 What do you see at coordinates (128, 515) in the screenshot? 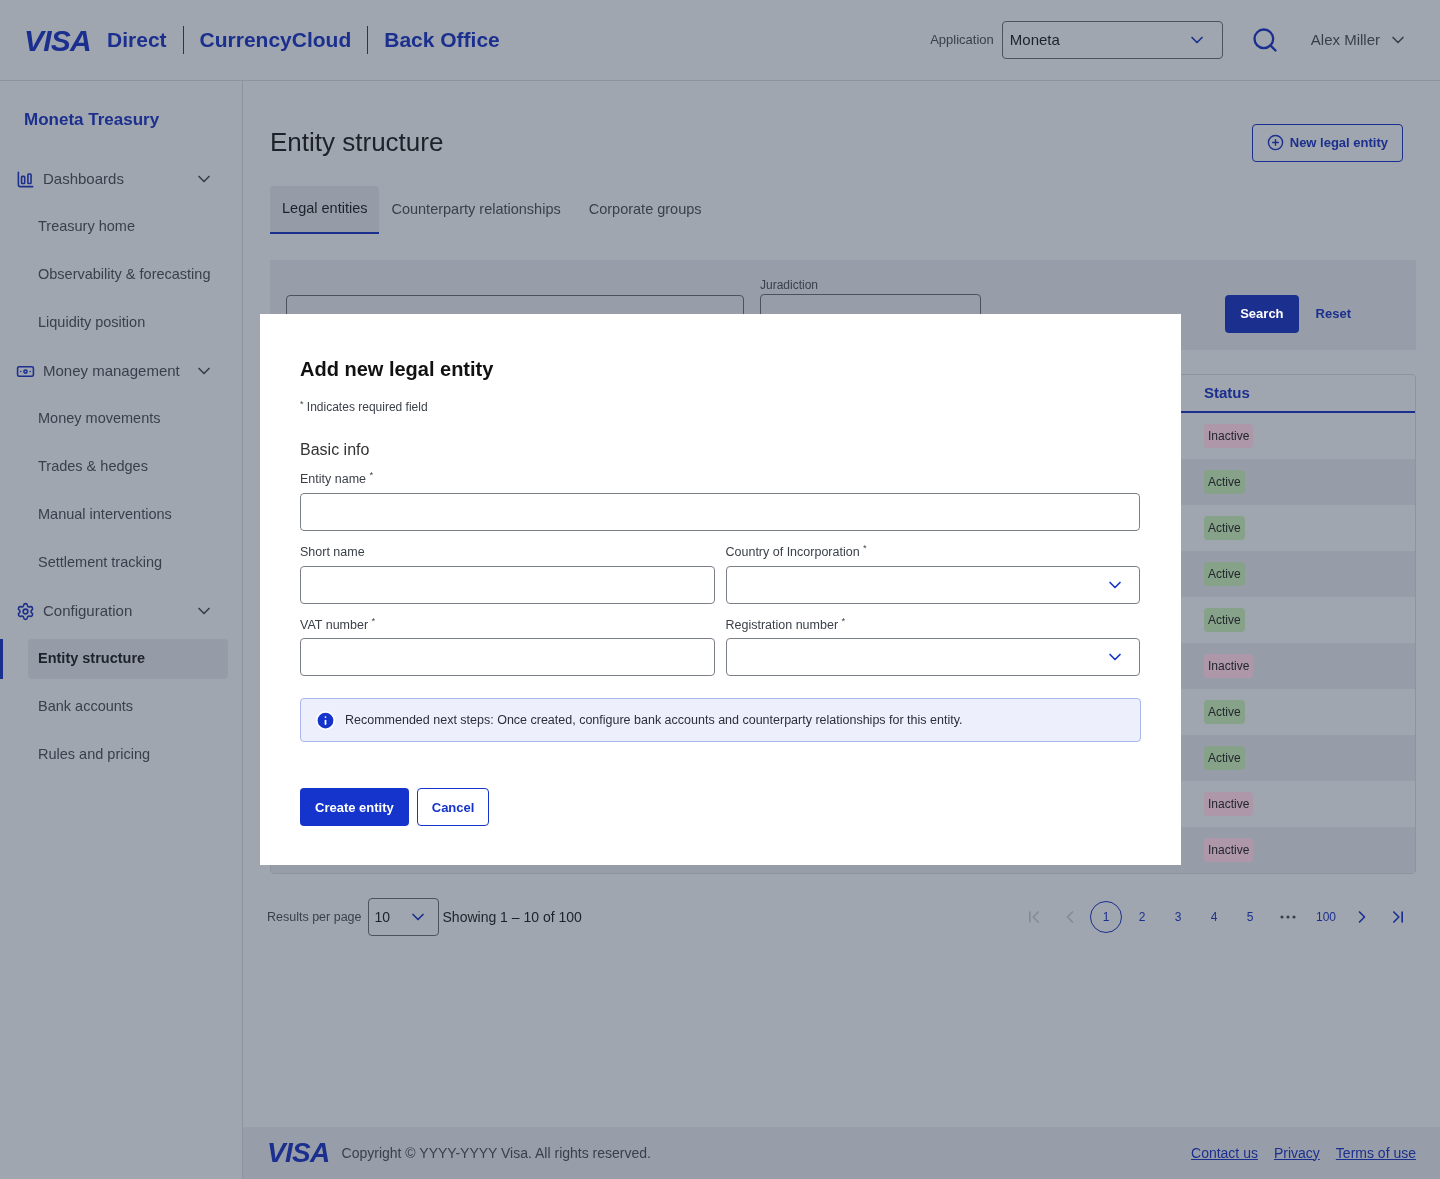
I see `sidebar-item: Manual interventions` at bounding box center [128, 515].